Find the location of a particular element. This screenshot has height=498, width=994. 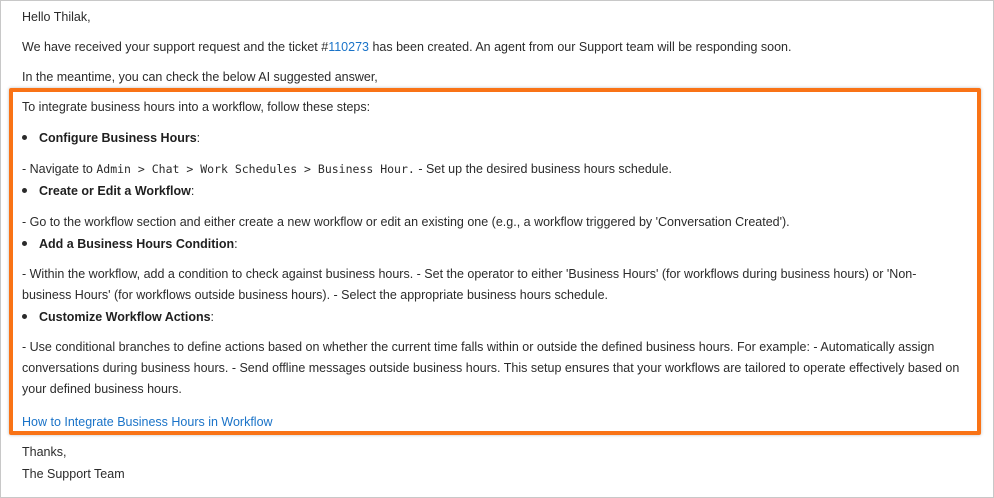

step-detail-prefix: - Navigate to is located at coordinates (59, 169).